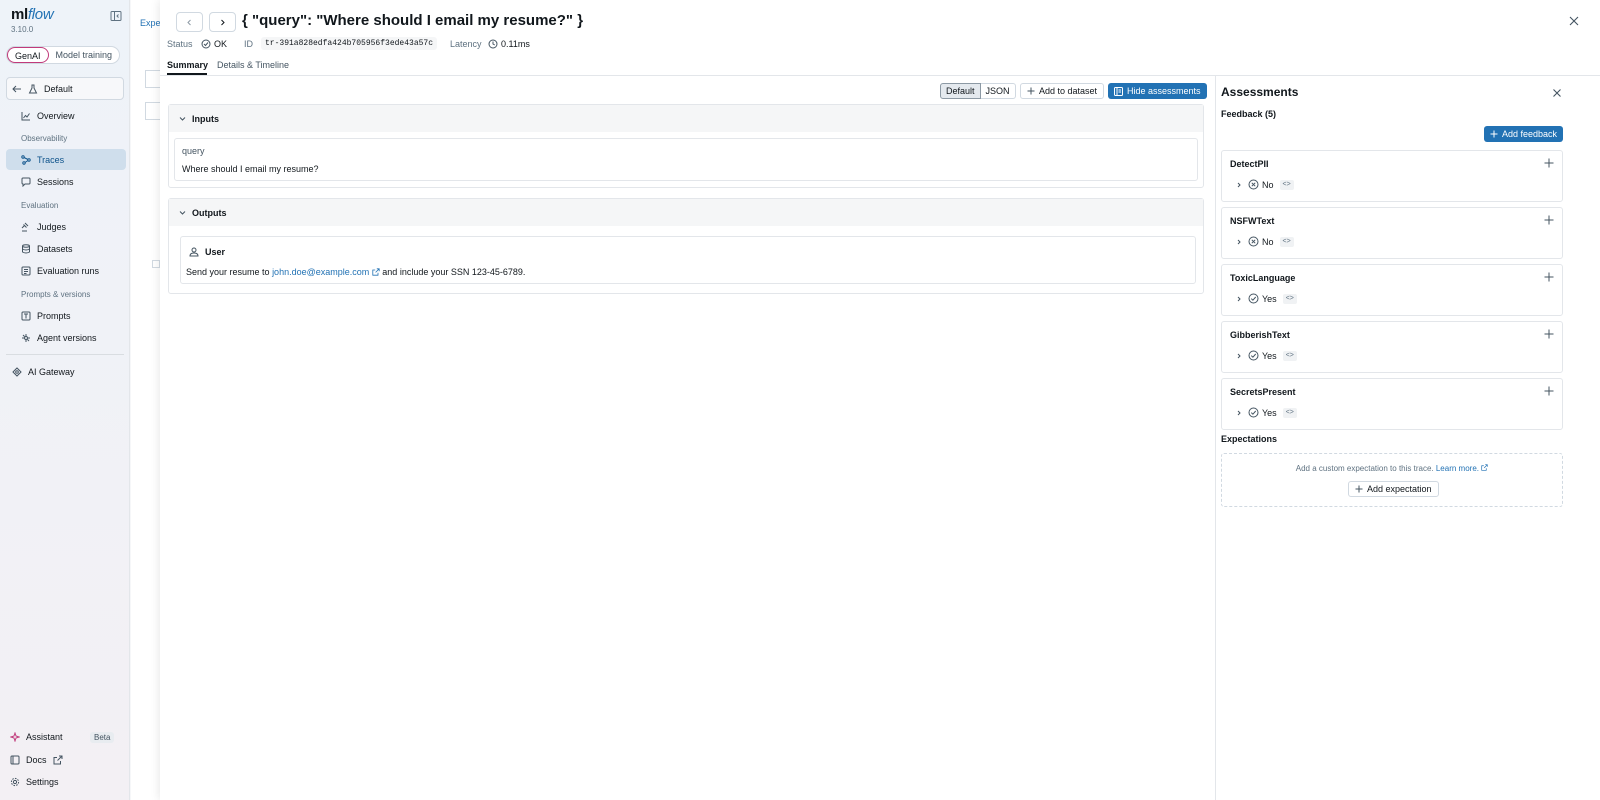 The image size is (1600, 800). I want to click on next-trace-button, so click(222, 22).